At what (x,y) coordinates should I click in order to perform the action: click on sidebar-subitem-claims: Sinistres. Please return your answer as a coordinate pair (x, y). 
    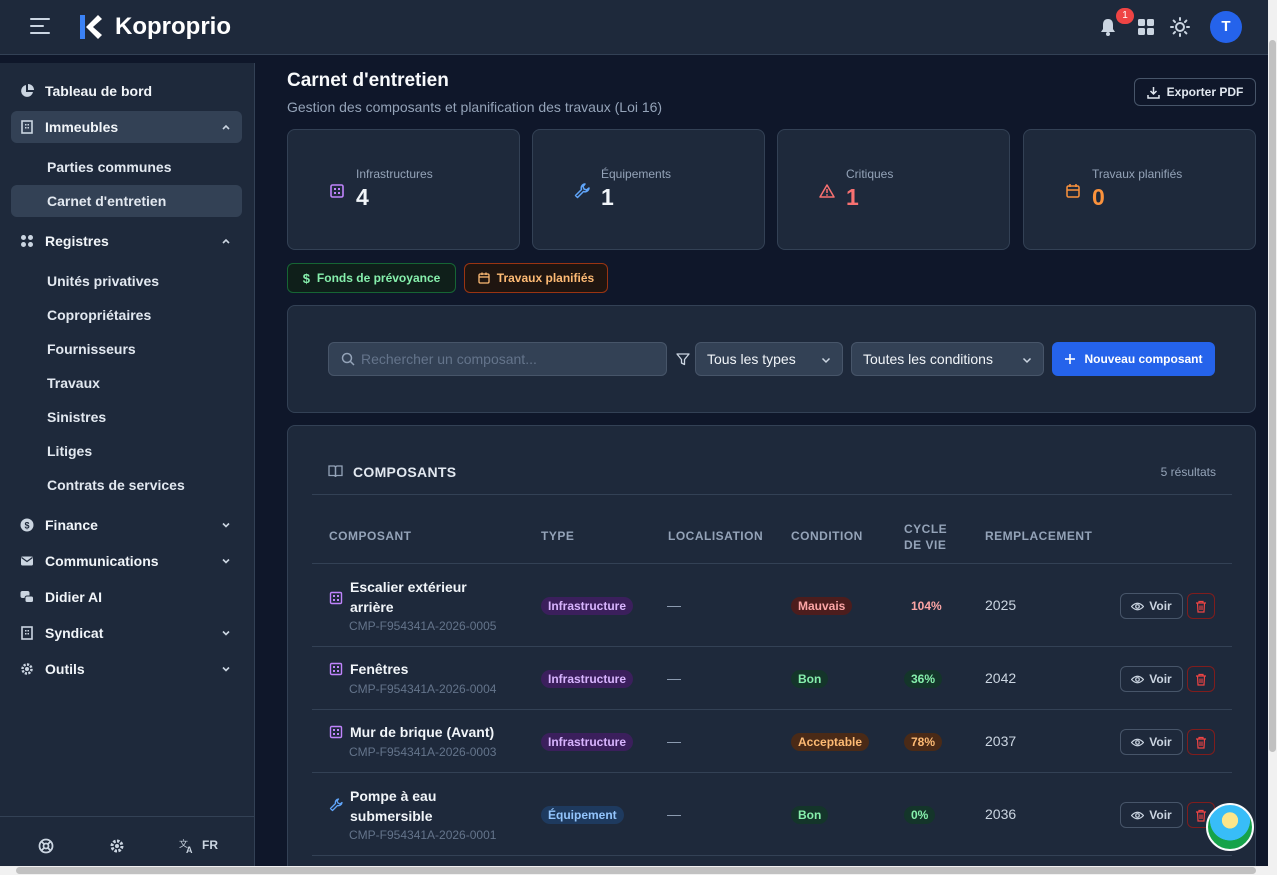
    Looking at the image, I should click on (126, 417).